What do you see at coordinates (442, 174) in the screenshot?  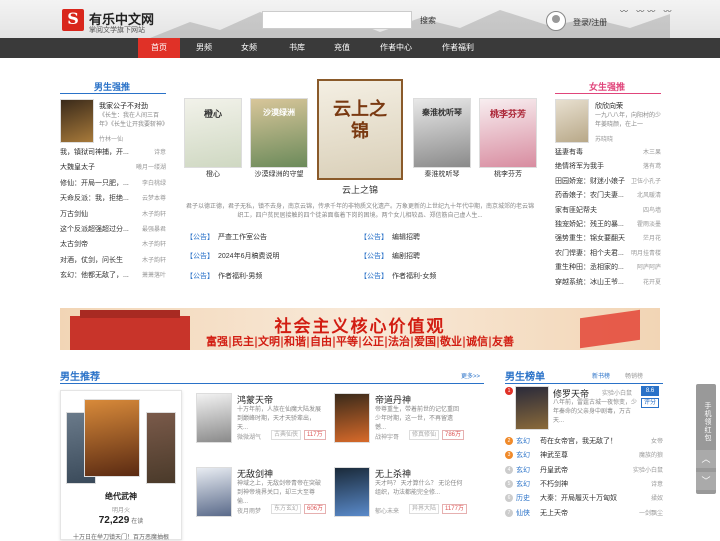 I see `carousel-caption-4: 秦淮枕听琴` at bounding box center [442, 174].